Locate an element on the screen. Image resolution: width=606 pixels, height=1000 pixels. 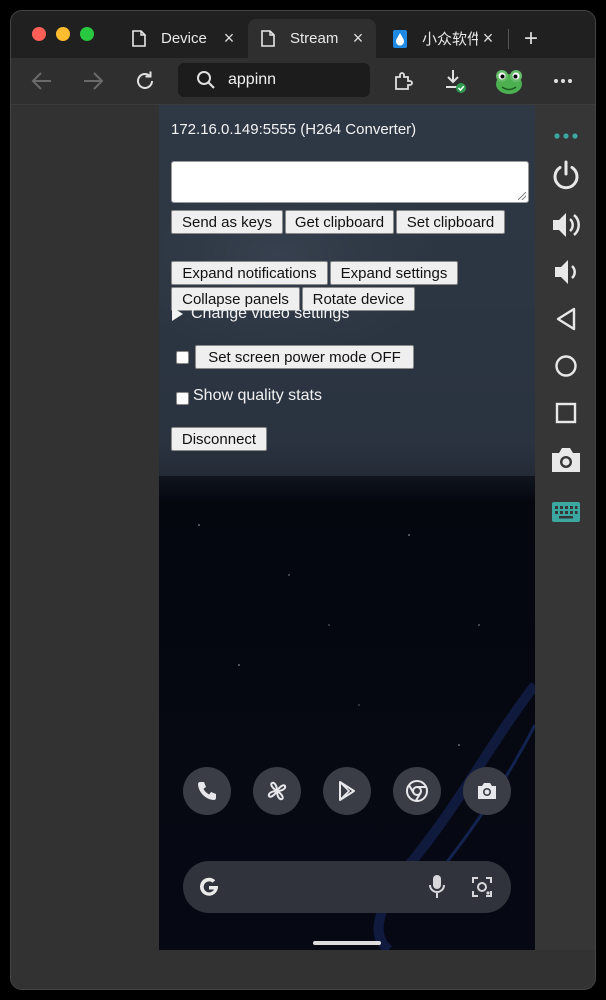
frog-avatar-icon is located at coordinates (509, 82).